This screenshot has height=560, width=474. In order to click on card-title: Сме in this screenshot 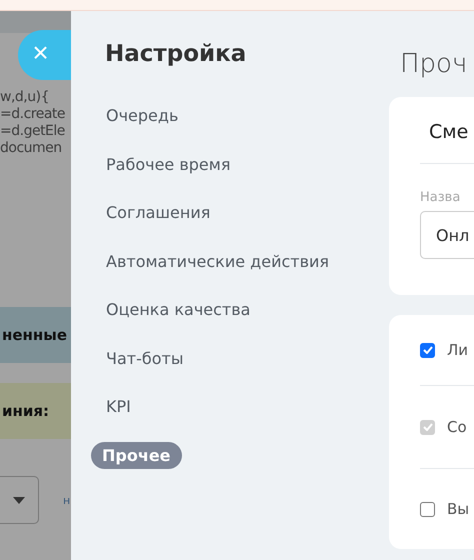, I will do `click(447, 130)`.